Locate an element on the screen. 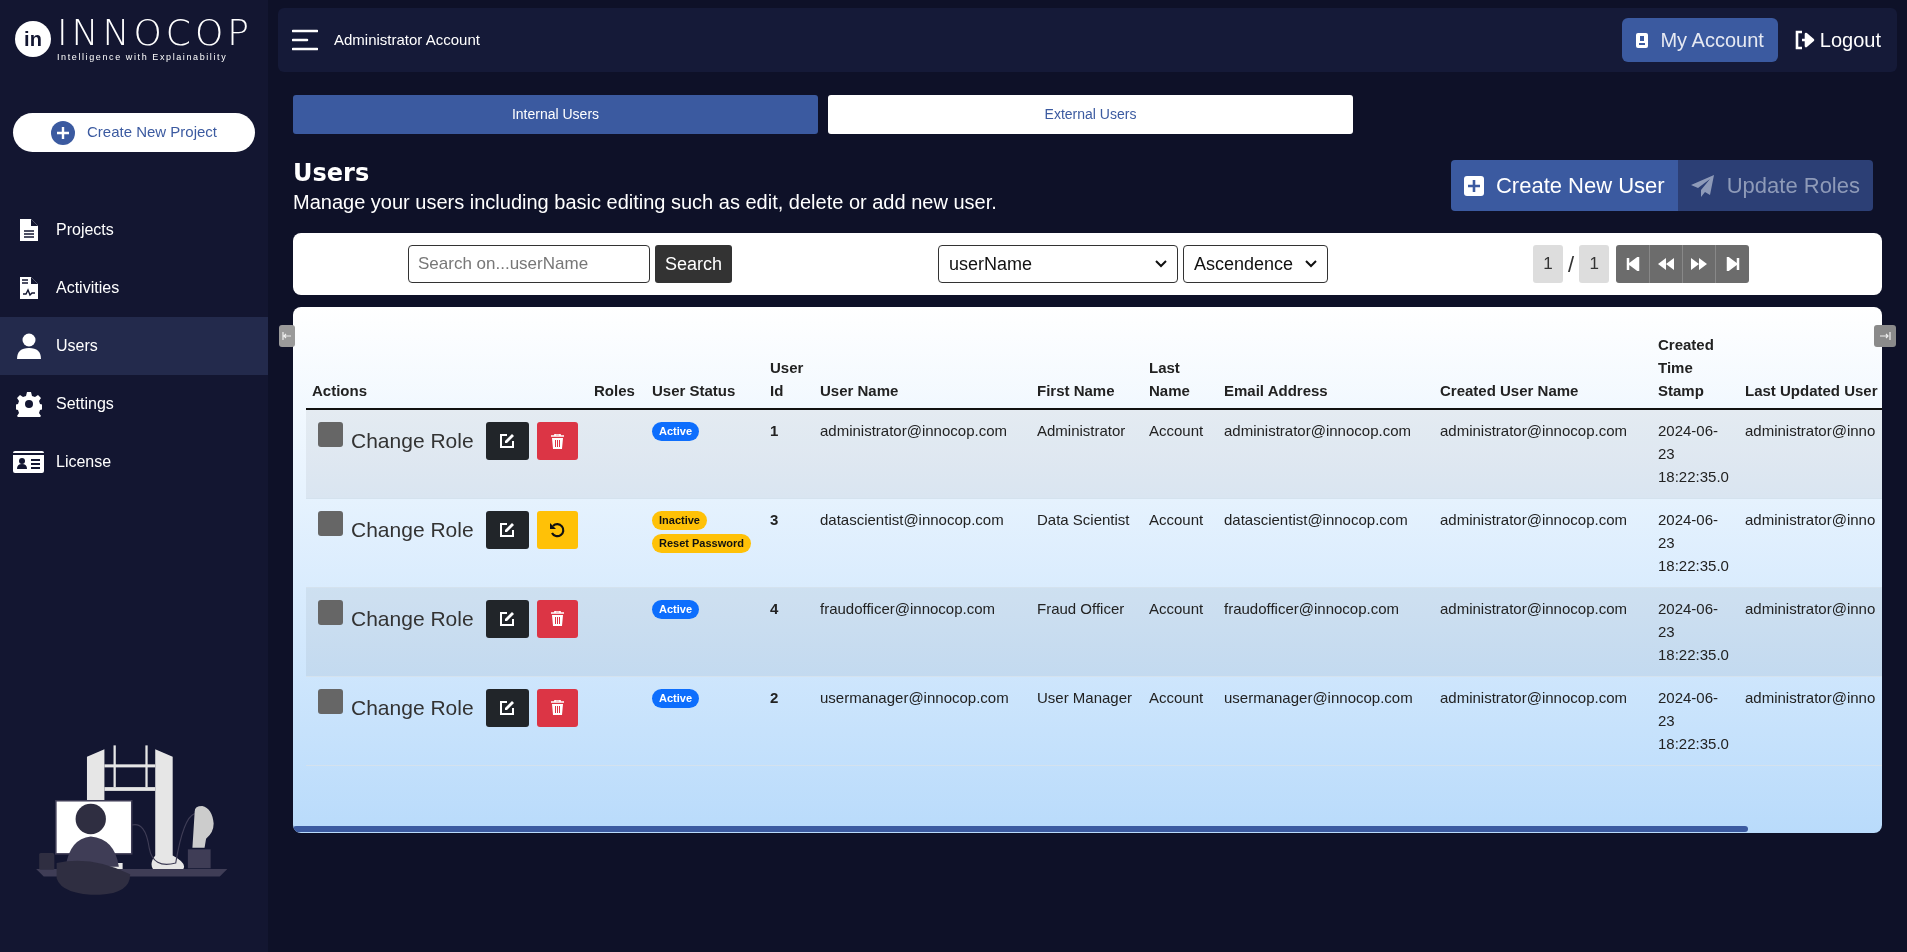  chart-document-icon is located at coordinates (28, 288).